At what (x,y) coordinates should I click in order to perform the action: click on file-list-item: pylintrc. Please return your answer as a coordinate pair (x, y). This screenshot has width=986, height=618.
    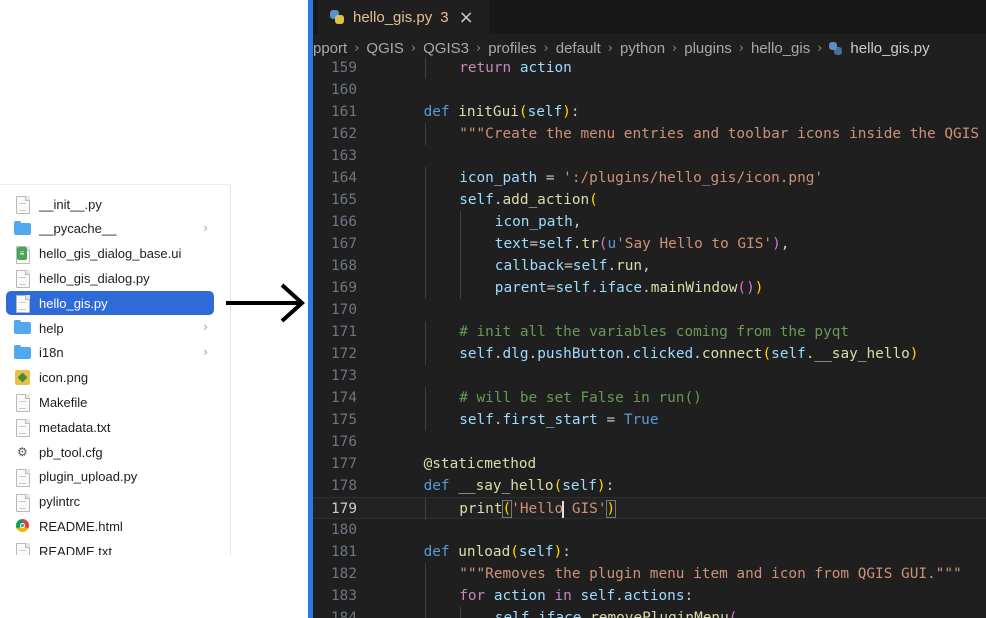
    Looking at the image, I should click on (110, 502).